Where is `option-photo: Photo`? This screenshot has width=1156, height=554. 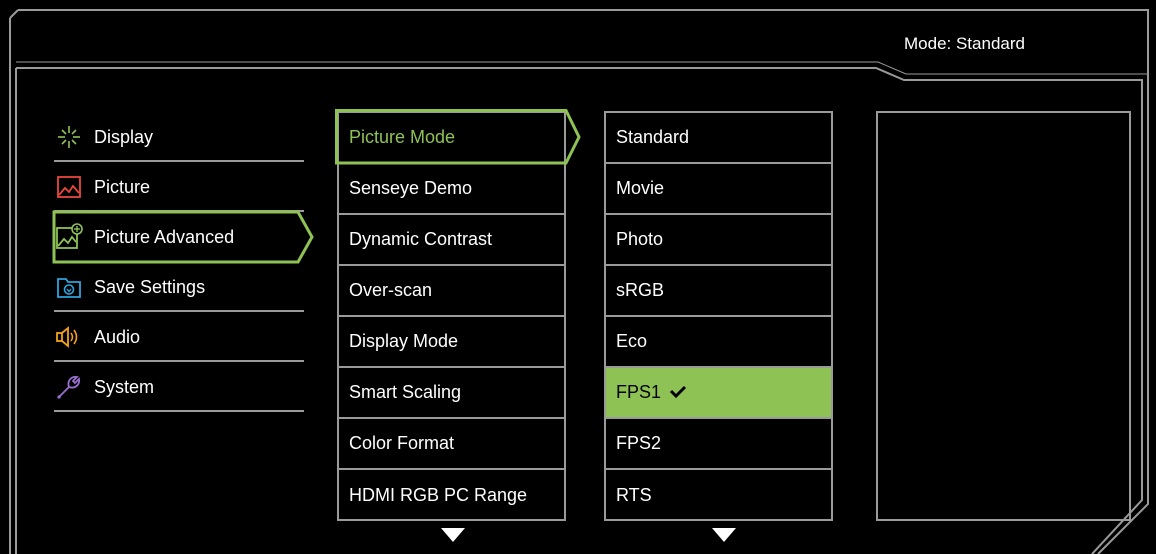
option-photo: Photo is located at coordinates (718, 240).